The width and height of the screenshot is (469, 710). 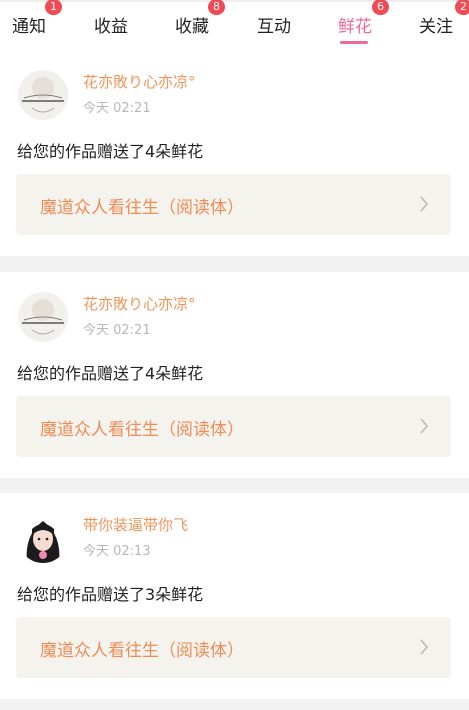 What do you see at coordinates (117, 551) in the screenshot?
I see `notification-time: 今天 02:13` at bounding box center [117, 551].